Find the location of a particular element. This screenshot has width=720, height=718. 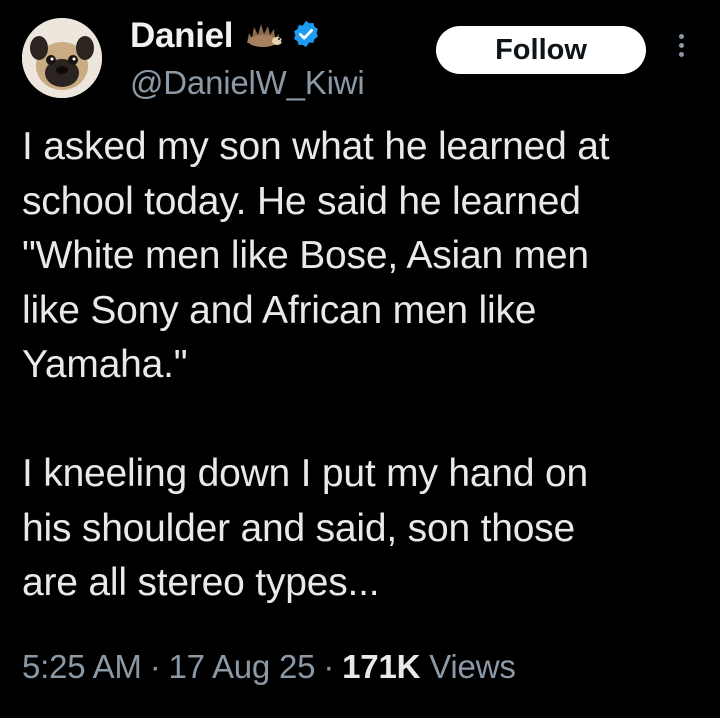

views-count: 171K is located at coordinates (381, 666).